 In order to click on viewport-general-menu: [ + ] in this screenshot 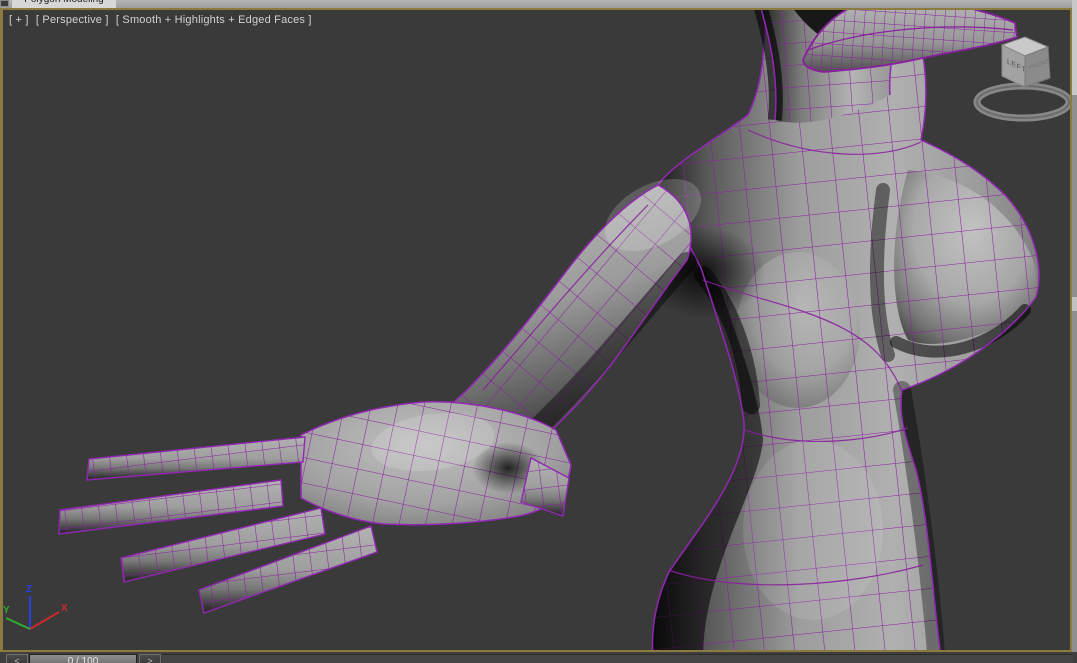, I will do `click(19, 20)`.